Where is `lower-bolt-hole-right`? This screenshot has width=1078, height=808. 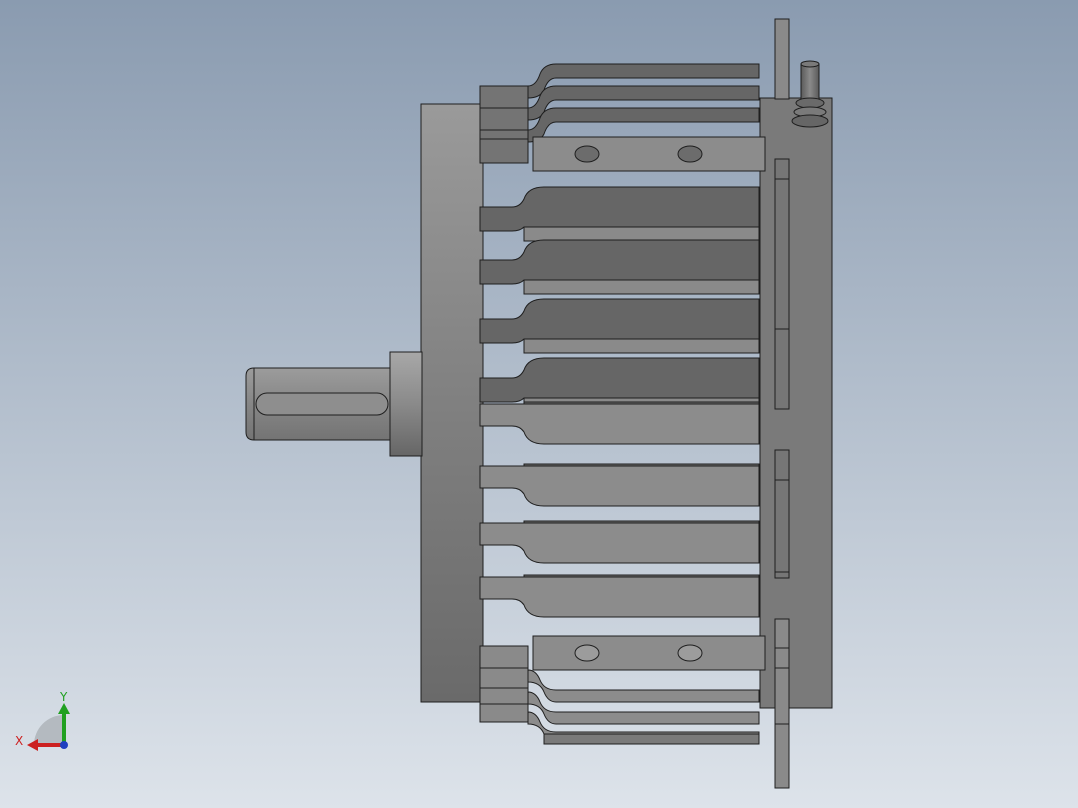
lower-bolt-hole-right is located at coordinates (690, 653).